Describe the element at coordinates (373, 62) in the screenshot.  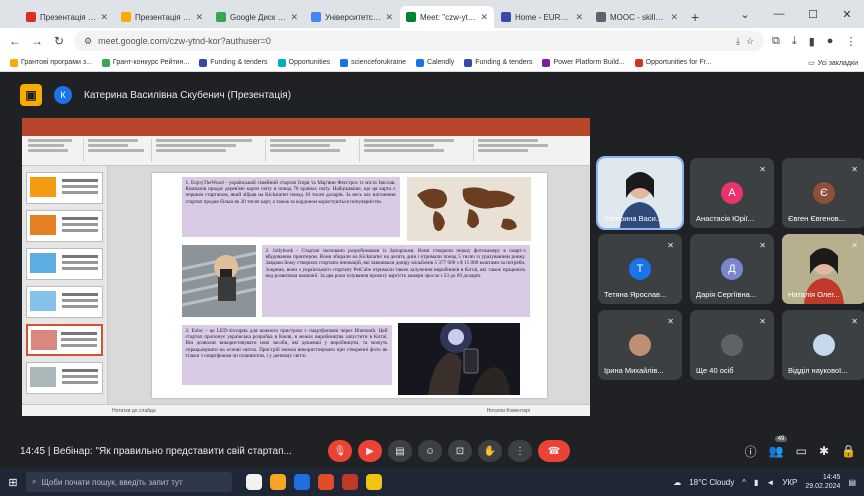
I see `bookmark-item: scienceforukraine` at that location.